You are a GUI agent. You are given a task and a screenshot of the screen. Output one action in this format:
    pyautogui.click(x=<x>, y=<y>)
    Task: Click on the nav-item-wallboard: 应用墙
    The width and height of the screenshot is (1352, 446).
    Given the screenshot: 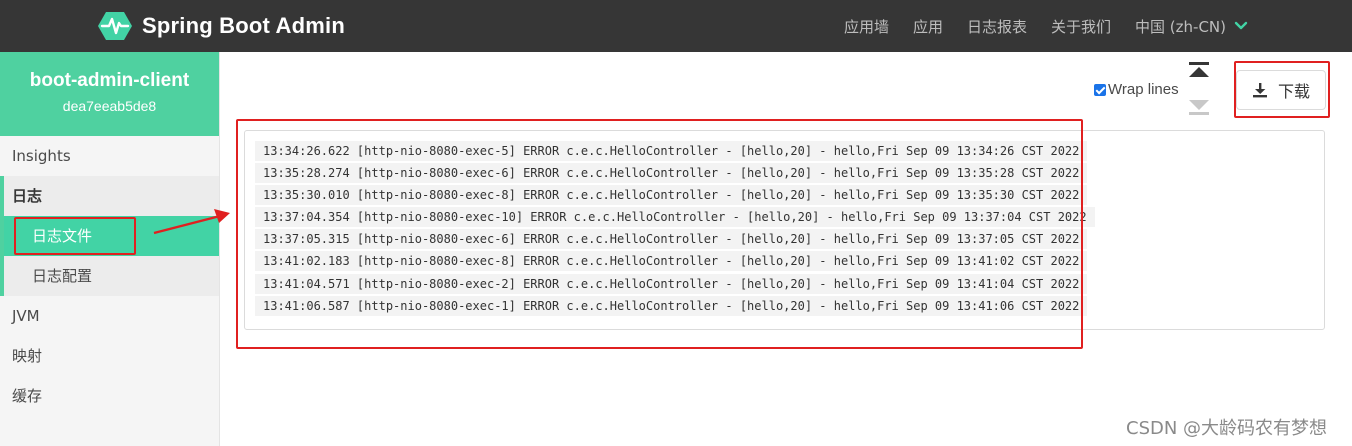 What is the action you would take?
    pyautogui.click(x=866, y=26)
    